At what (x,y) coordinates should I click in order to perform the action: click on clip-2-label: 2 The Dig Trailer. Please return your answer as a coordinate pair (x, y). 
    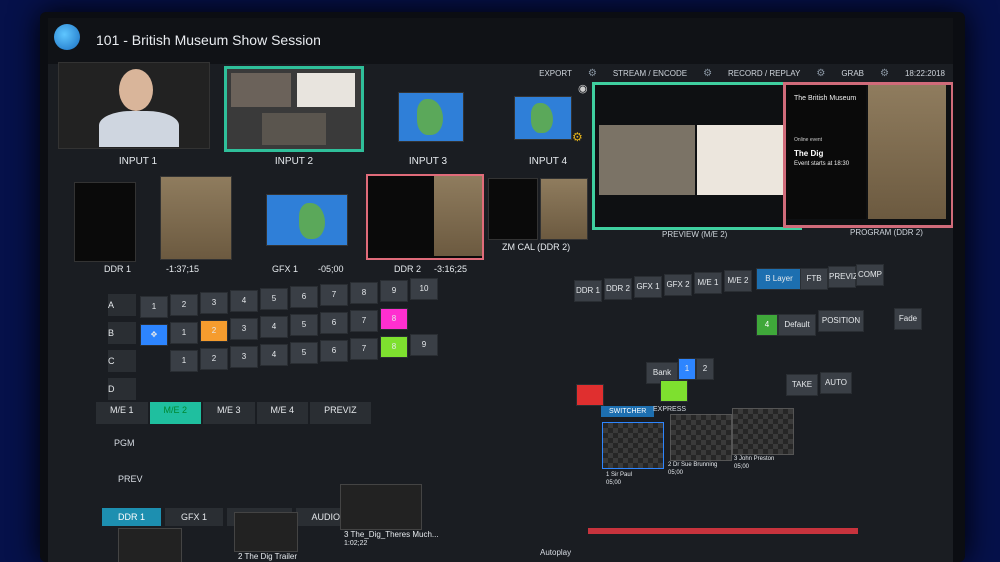
    Looking at the image, I should click on (267, 556).